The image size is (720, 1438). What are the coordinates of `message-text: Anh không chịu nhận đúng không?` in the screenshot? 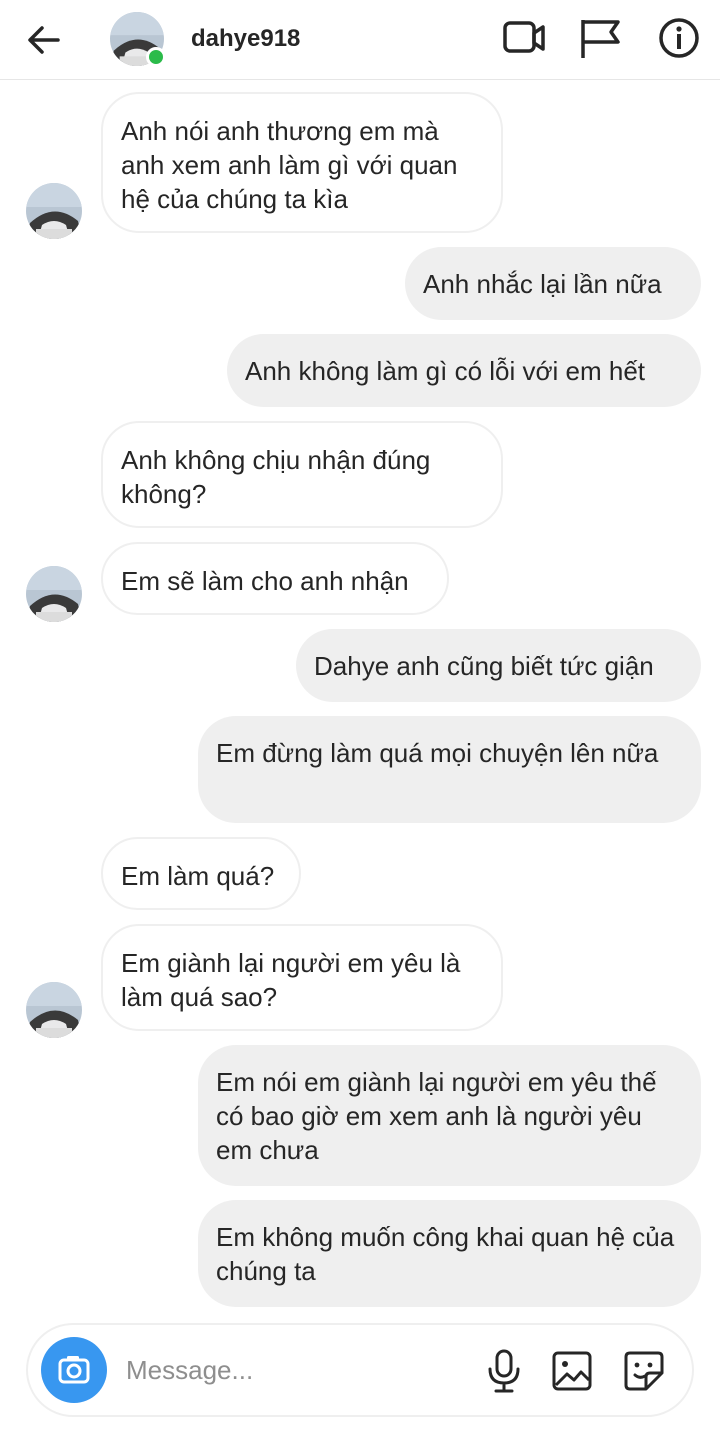 It's located at (276, 477).